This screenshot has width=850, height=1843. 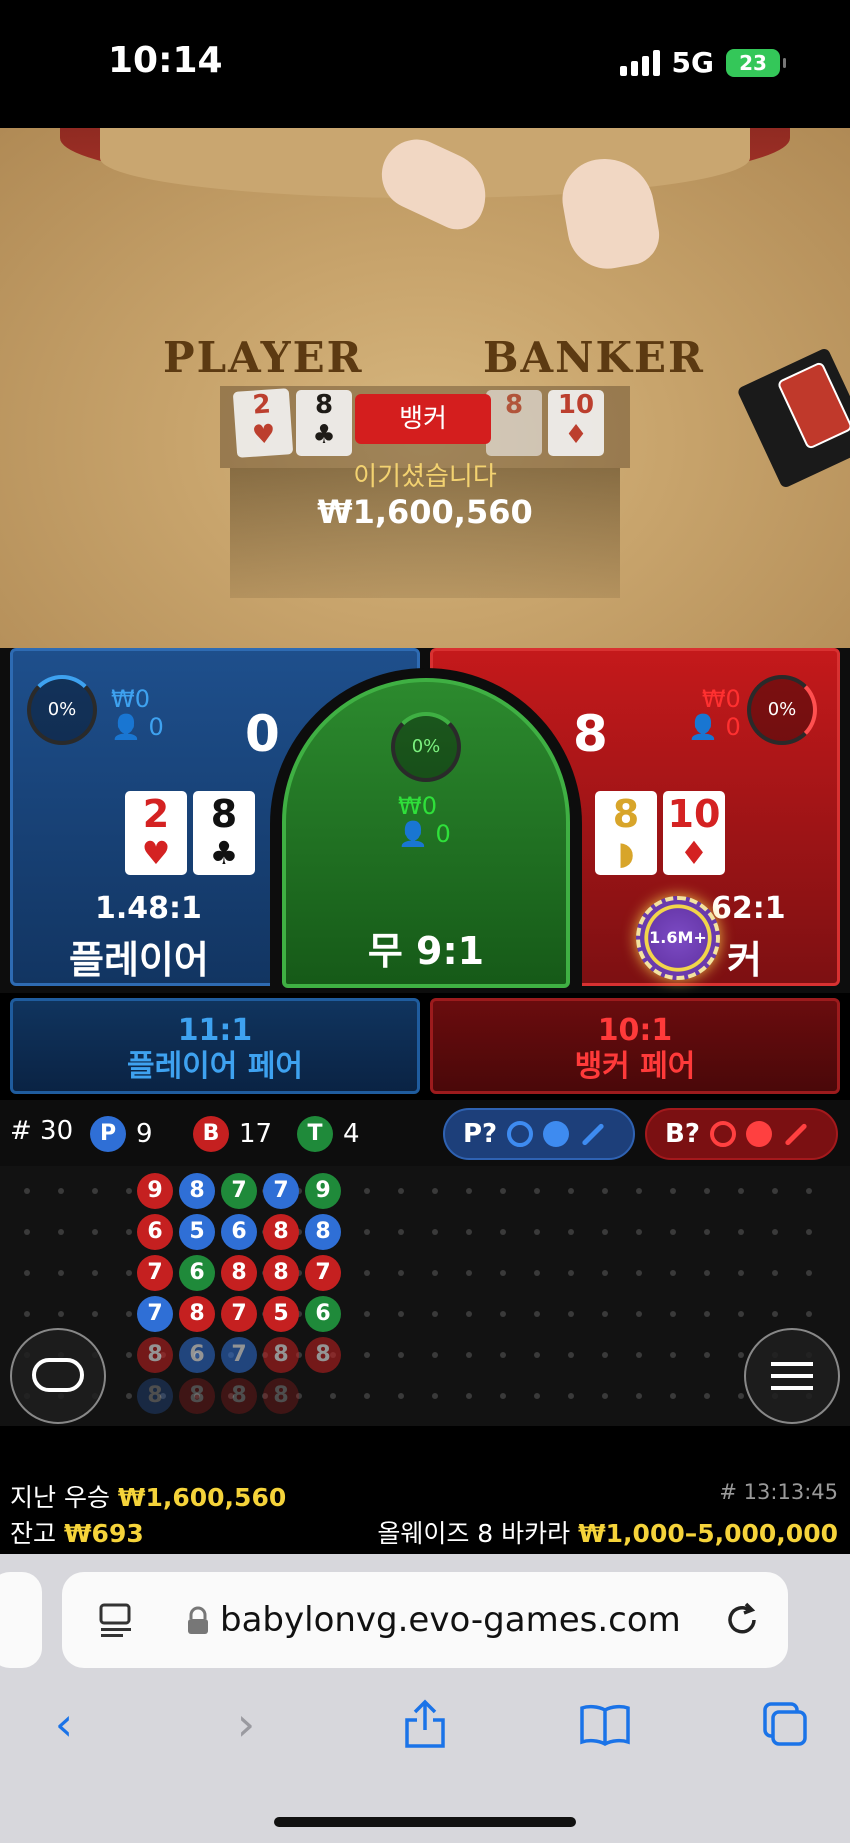 I want to click on player-percent: 0%, so click(x=62, y=709).